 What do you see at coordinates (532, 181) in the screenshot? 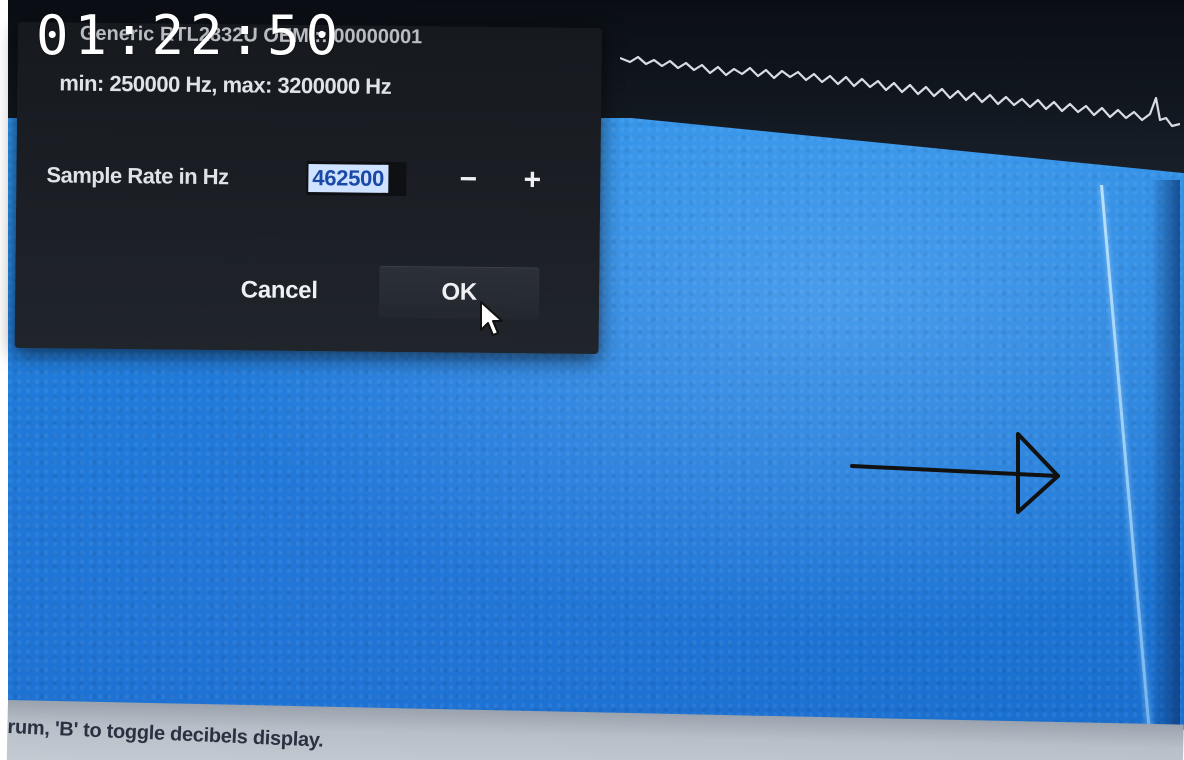
I see `increment-button: +` at bounding box center [532, 181].